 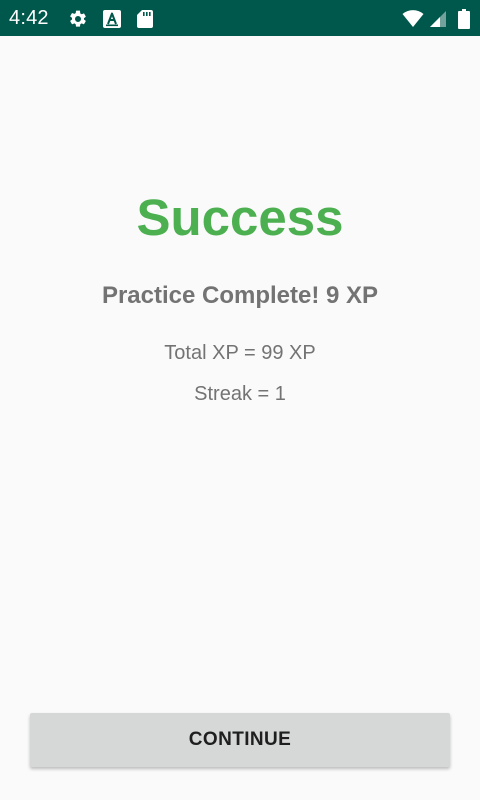 I want to click on wifi-icon, so click(x=413, y=19).